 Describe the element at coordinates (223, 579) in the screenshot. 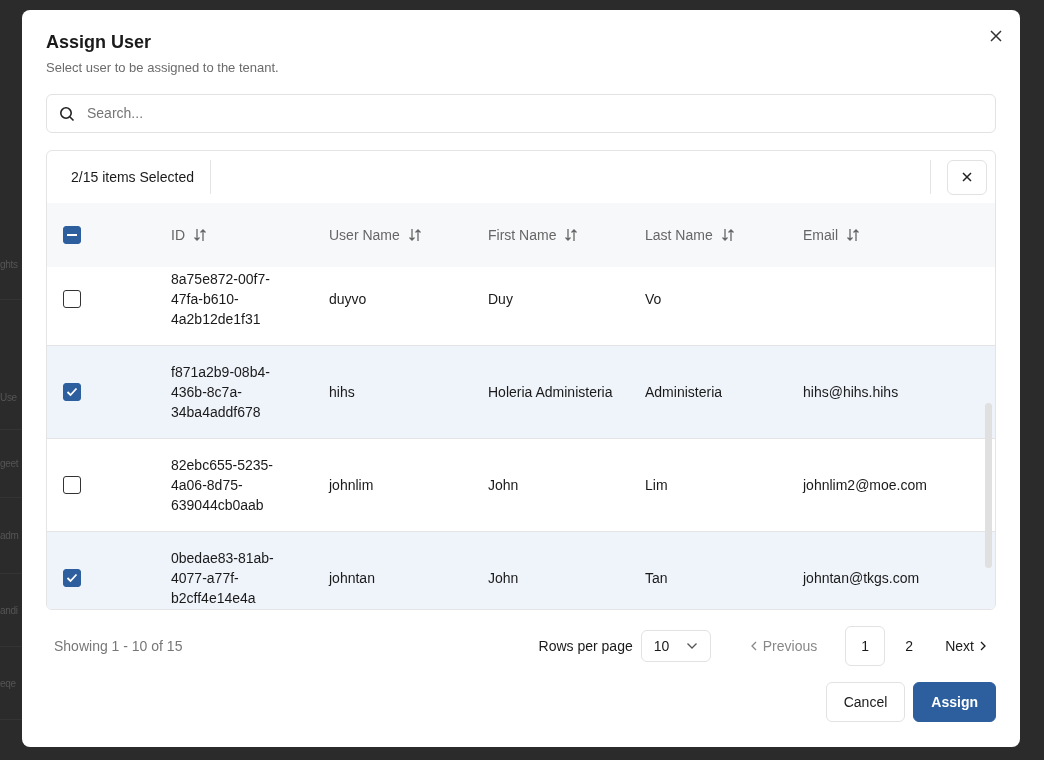

I see `table-cell-text: 0bedae83-81ab-4077-a77f-b2cff4e14e4a` at that location.